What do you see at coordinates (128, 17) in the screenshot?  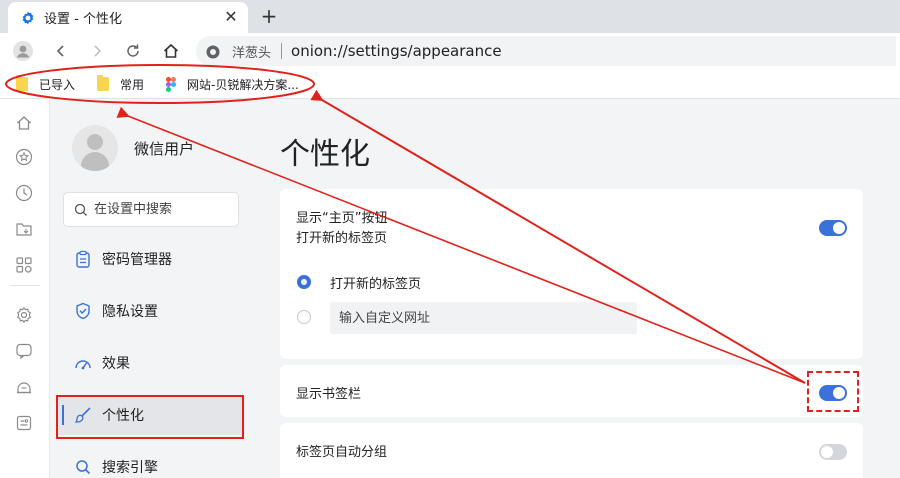 I see `tab-settings: 设置 - 个性化 ✕` at bounding box center [128, 17].